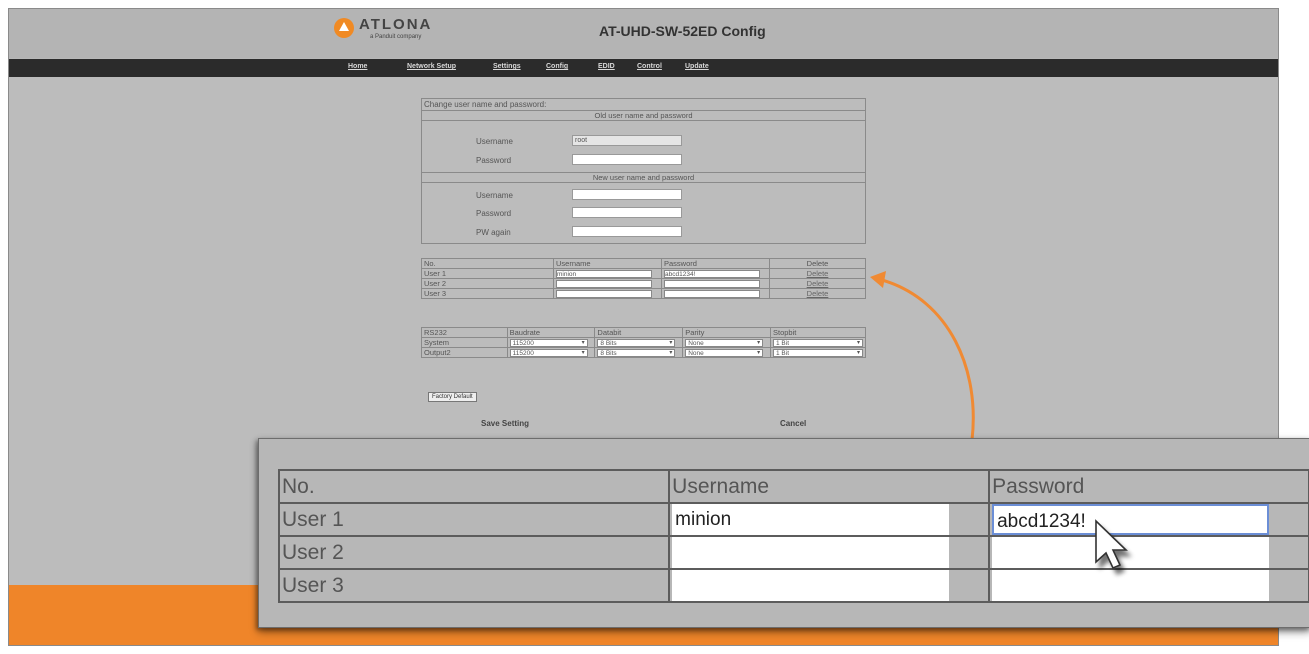 The width and height of the screenshot is (1309, 654). What do you see at coordinates (811, 585) in the screenshot?
I see `zoom-user-3-username-input` at bounding box center [811, 585].